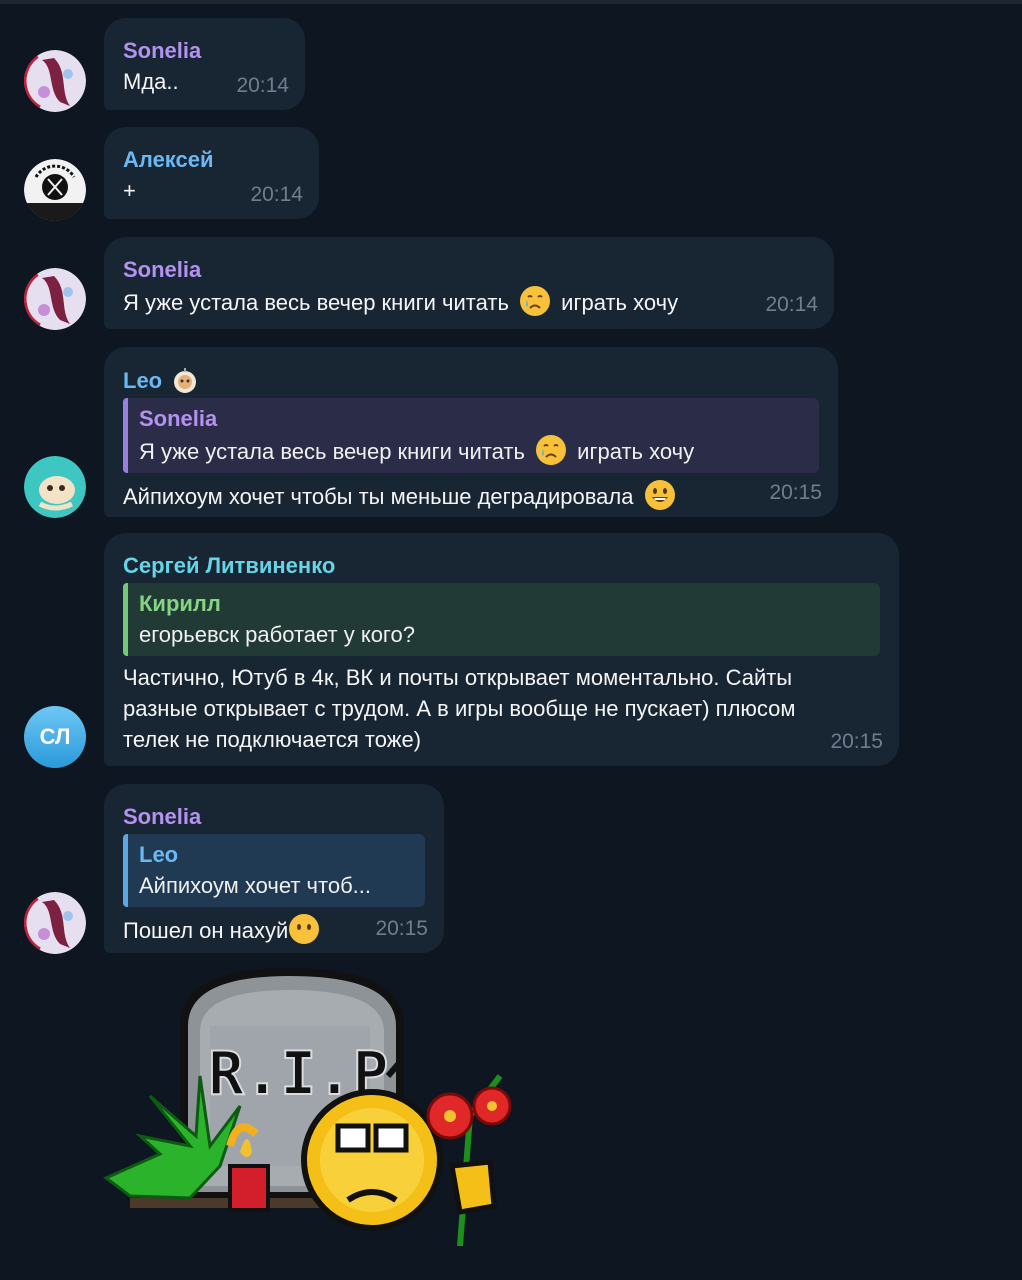  What do you see at coordinates (316, 302) in the screenshot?
I see `message-text-part: Я уже устала весь вечер книги читать` at bounding box center [316, 302].